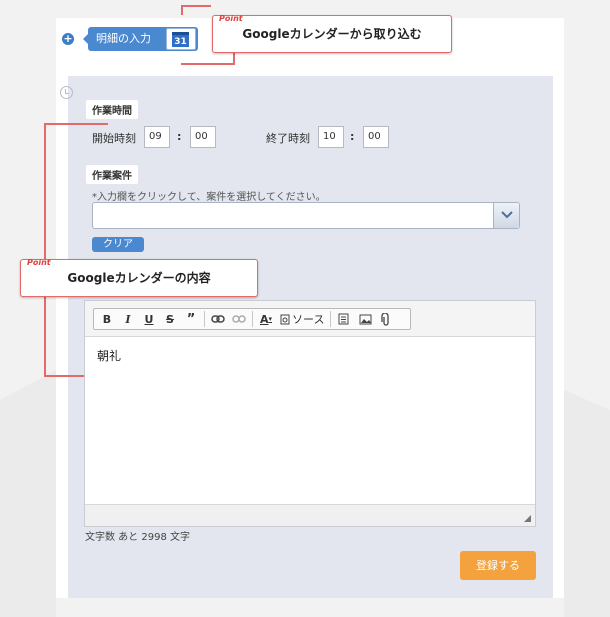  I want to click on source-button: ソース, so click(302, 319).